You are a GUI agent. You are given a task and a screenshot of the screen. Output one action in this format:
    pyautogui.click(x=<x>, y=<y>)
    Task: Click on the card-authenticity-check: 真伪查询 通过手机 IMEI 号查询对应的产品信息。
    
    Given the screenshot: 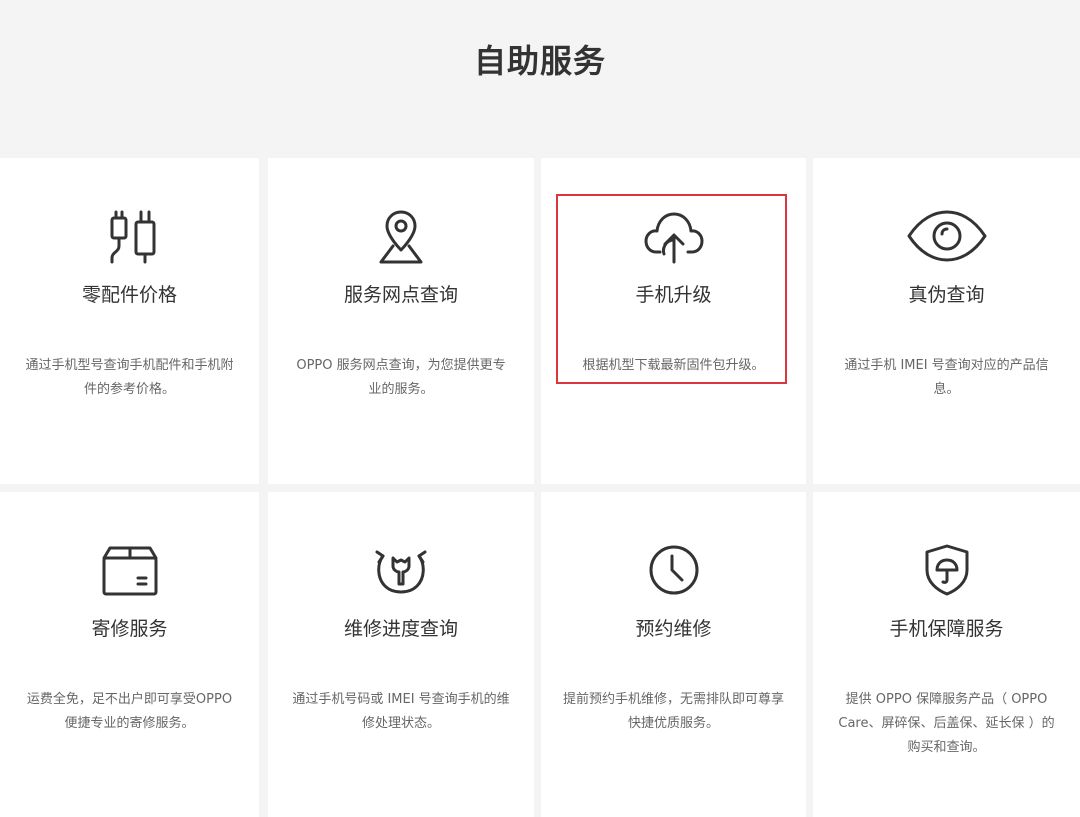 What is the action you would take?
    pyautogui.click(x=946, y=321)
    